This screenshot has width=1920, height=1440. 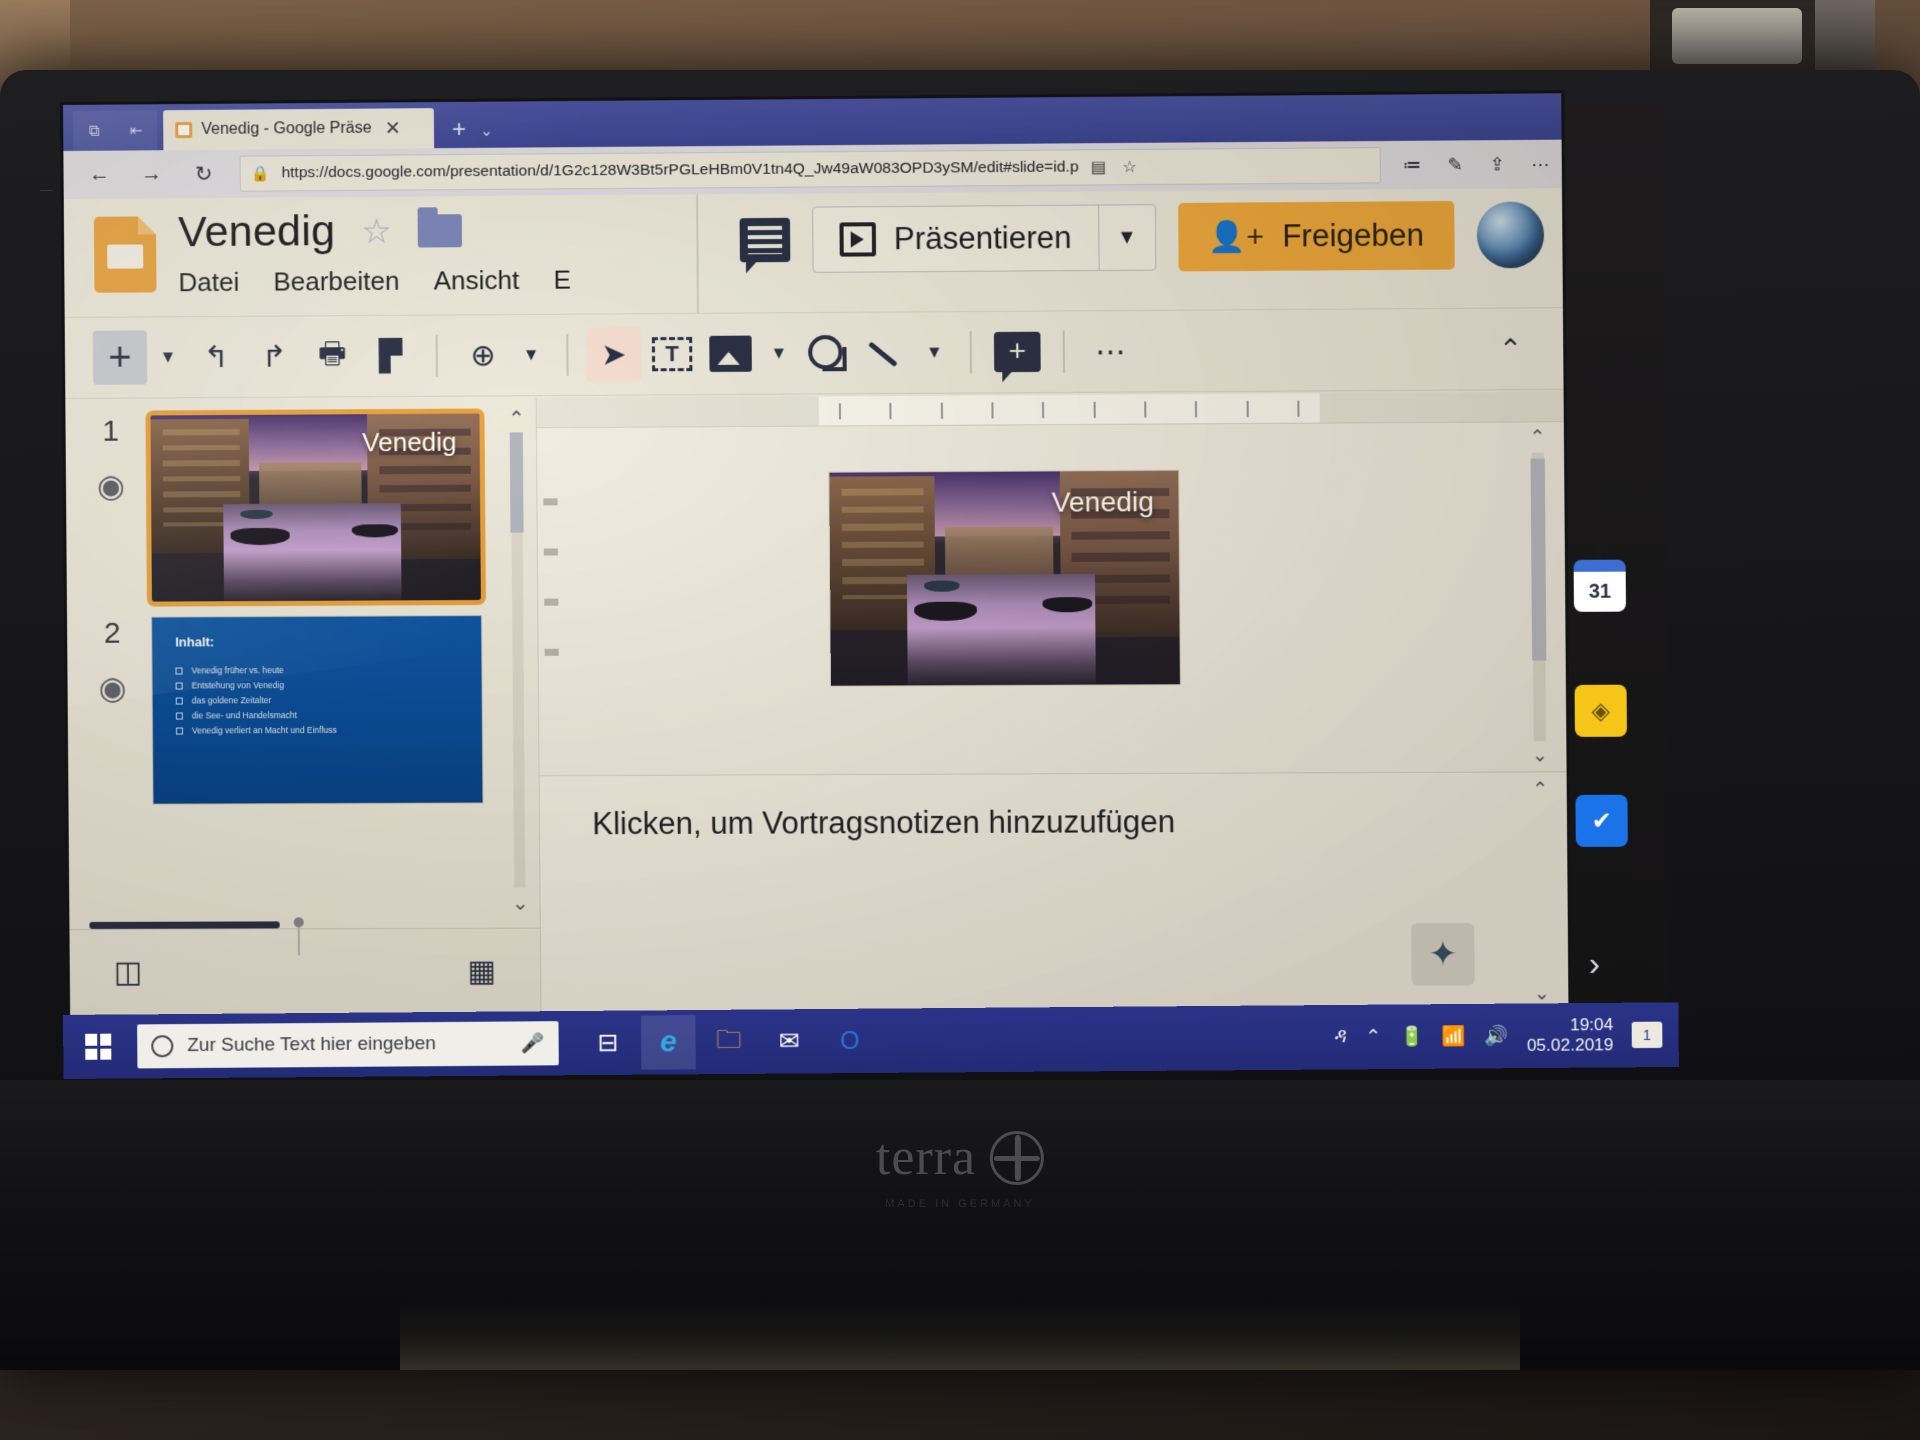 What do you see at coordinates (376, 231) in the screenshot?
I see `star-icon: ☆` at bounding box center [376, 231].